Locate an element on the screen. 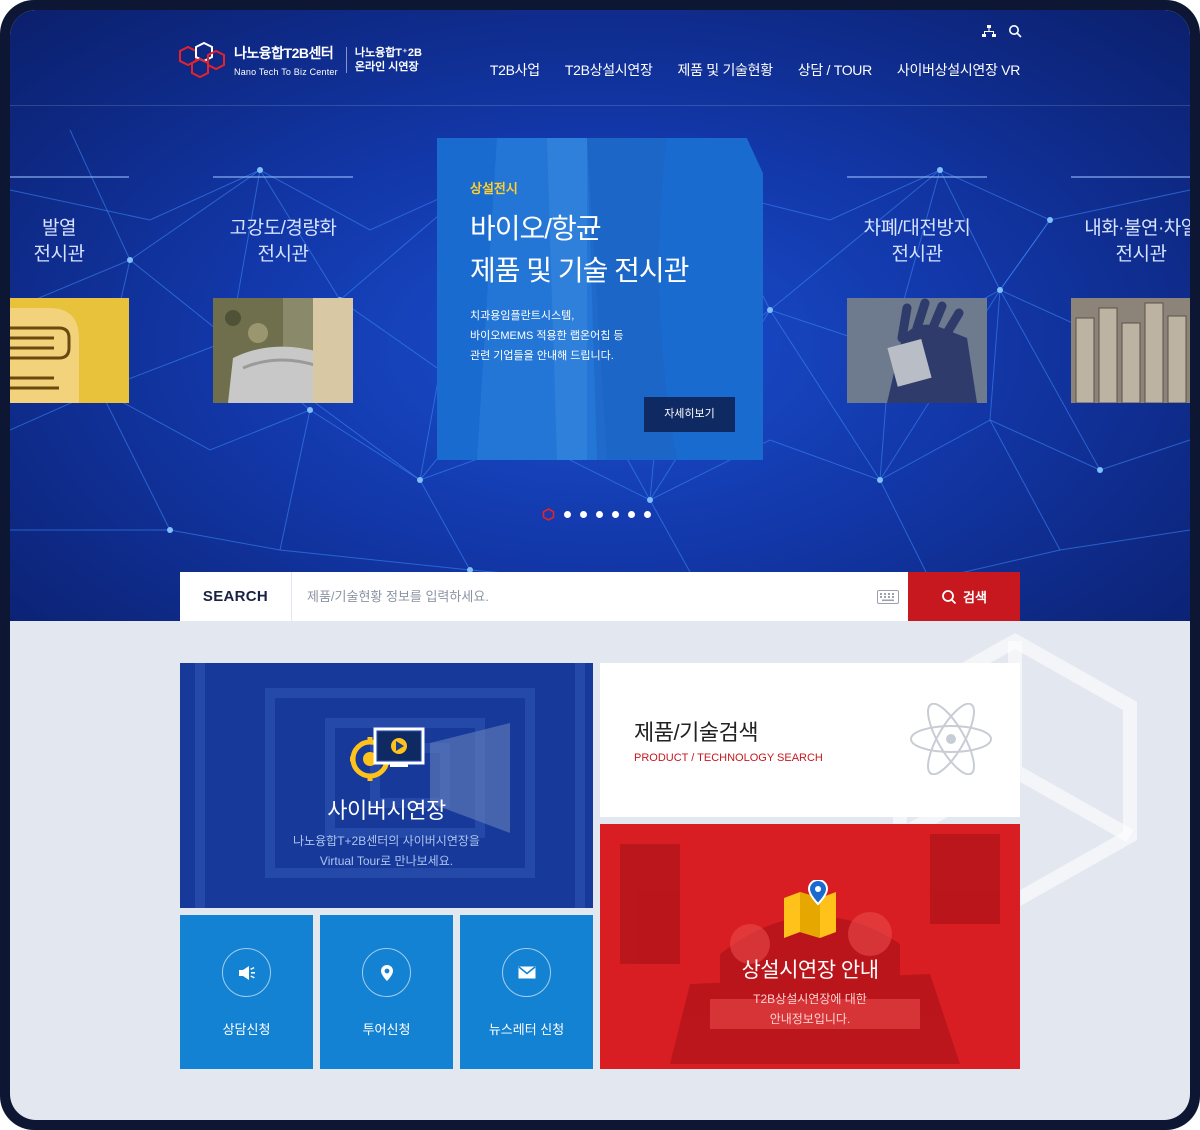  exhibit-slide-strength: 고강도/경량화 전시관 is located at coordinates (283, 292).